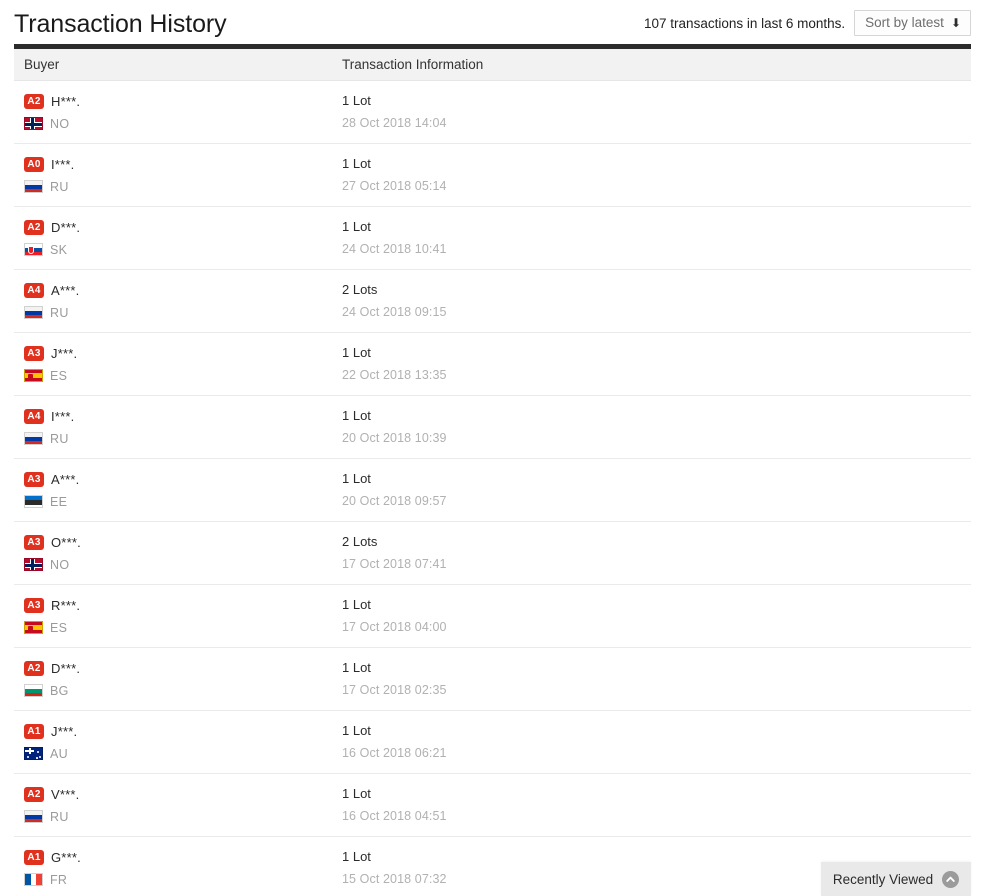 Image resolution: width=982 pixels, height=896 pixels. What do you see at coordinates (177, 678) in the screenshot?
I see `buyer-cell: A2 D***. BG` at bounding box center [177, 678].